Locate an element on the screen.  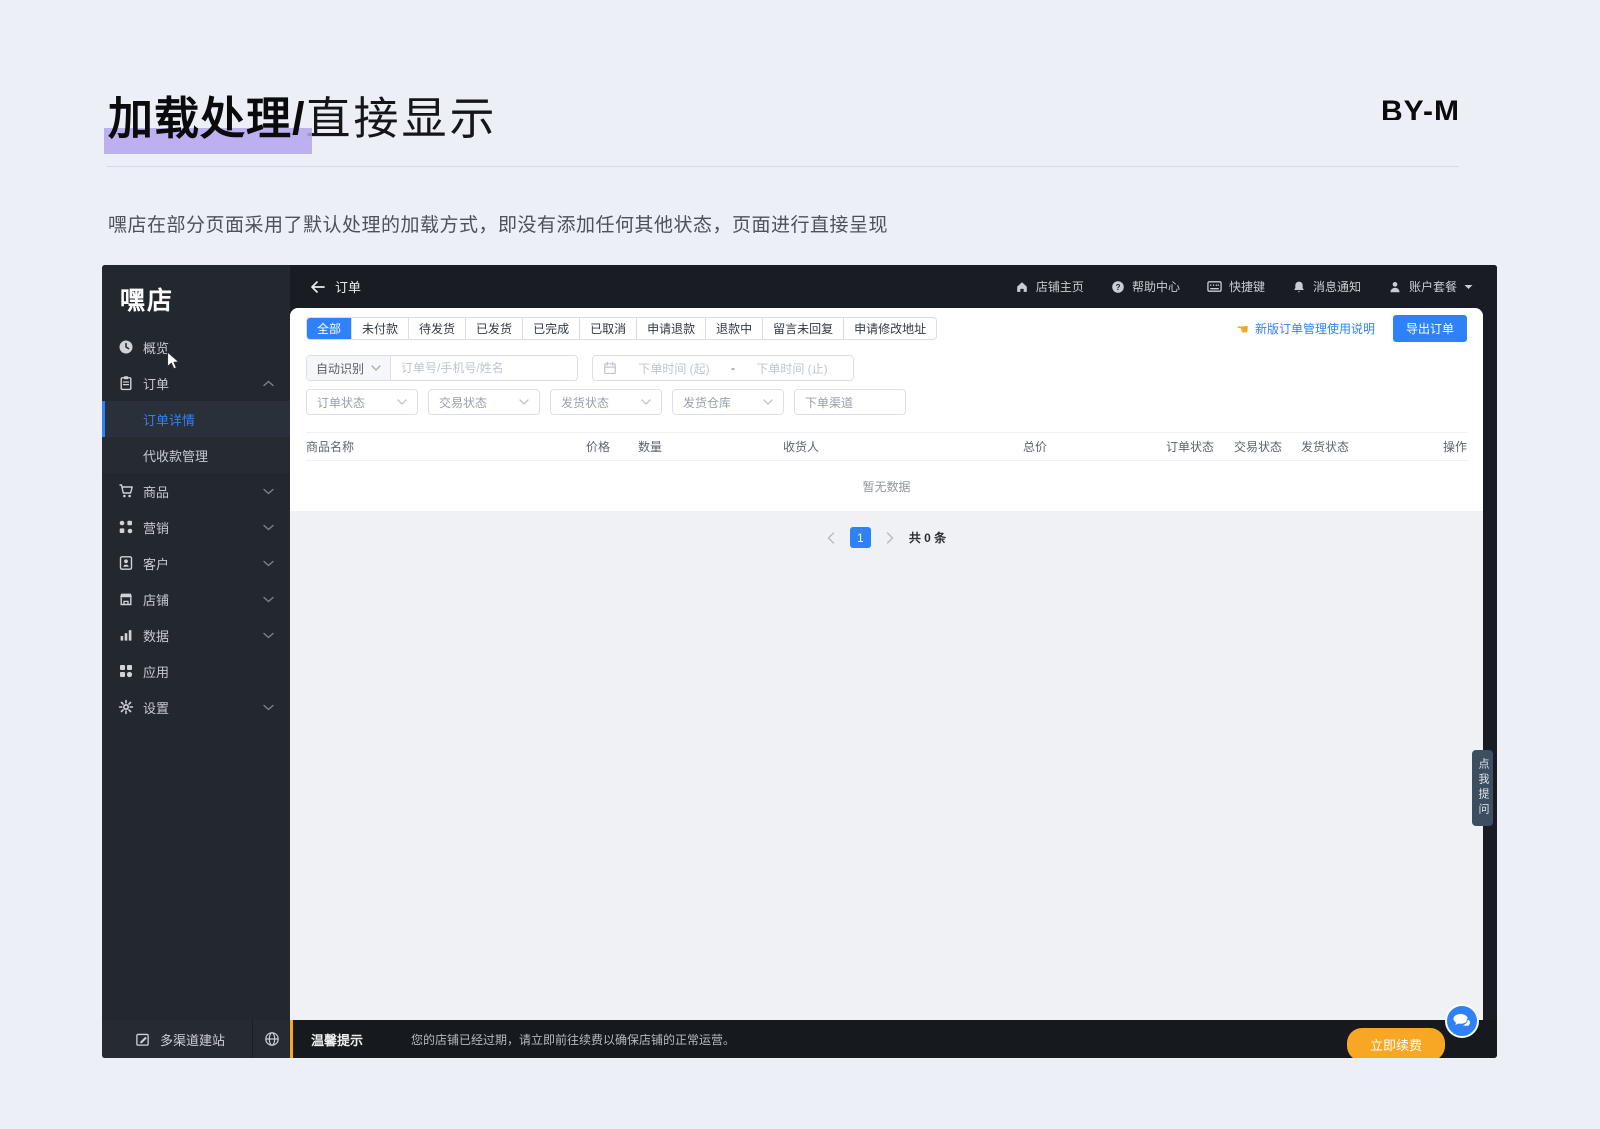
tab-refunding: 退款中 is located at coordinates (734, 328).